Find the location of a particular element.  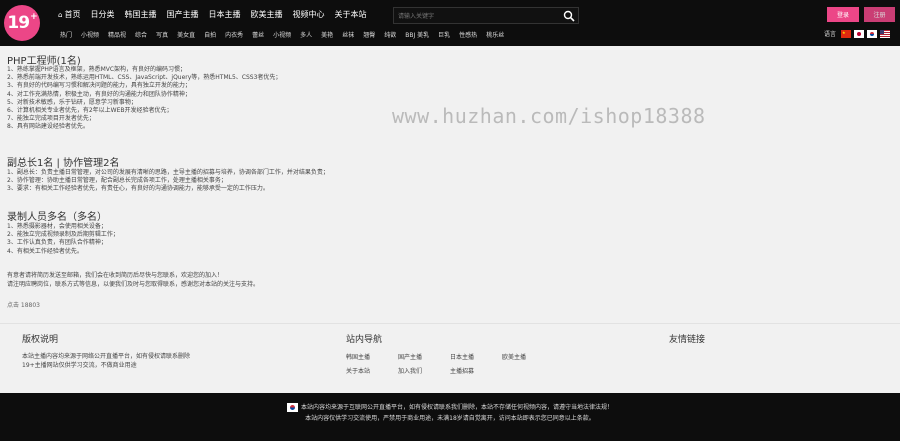

footer-link: 国产主播 is located at coordinates (410, 356).